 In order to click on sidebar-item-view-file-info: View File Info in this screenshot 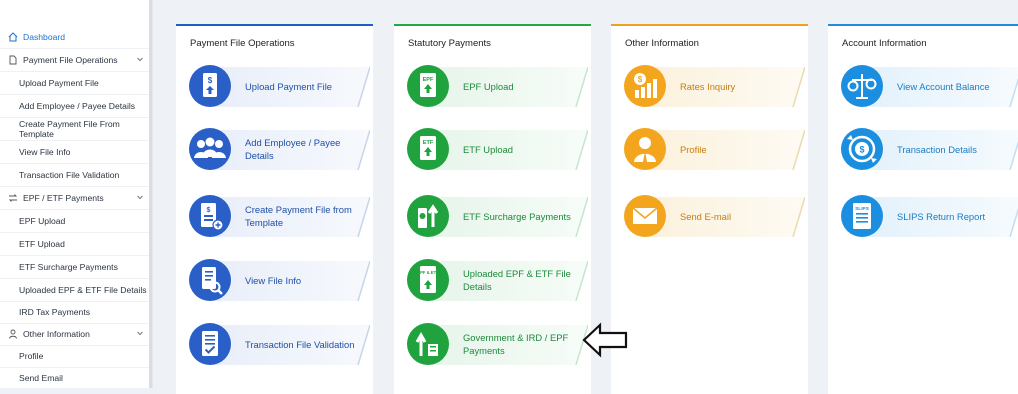, I will do `click(76, 152)`.